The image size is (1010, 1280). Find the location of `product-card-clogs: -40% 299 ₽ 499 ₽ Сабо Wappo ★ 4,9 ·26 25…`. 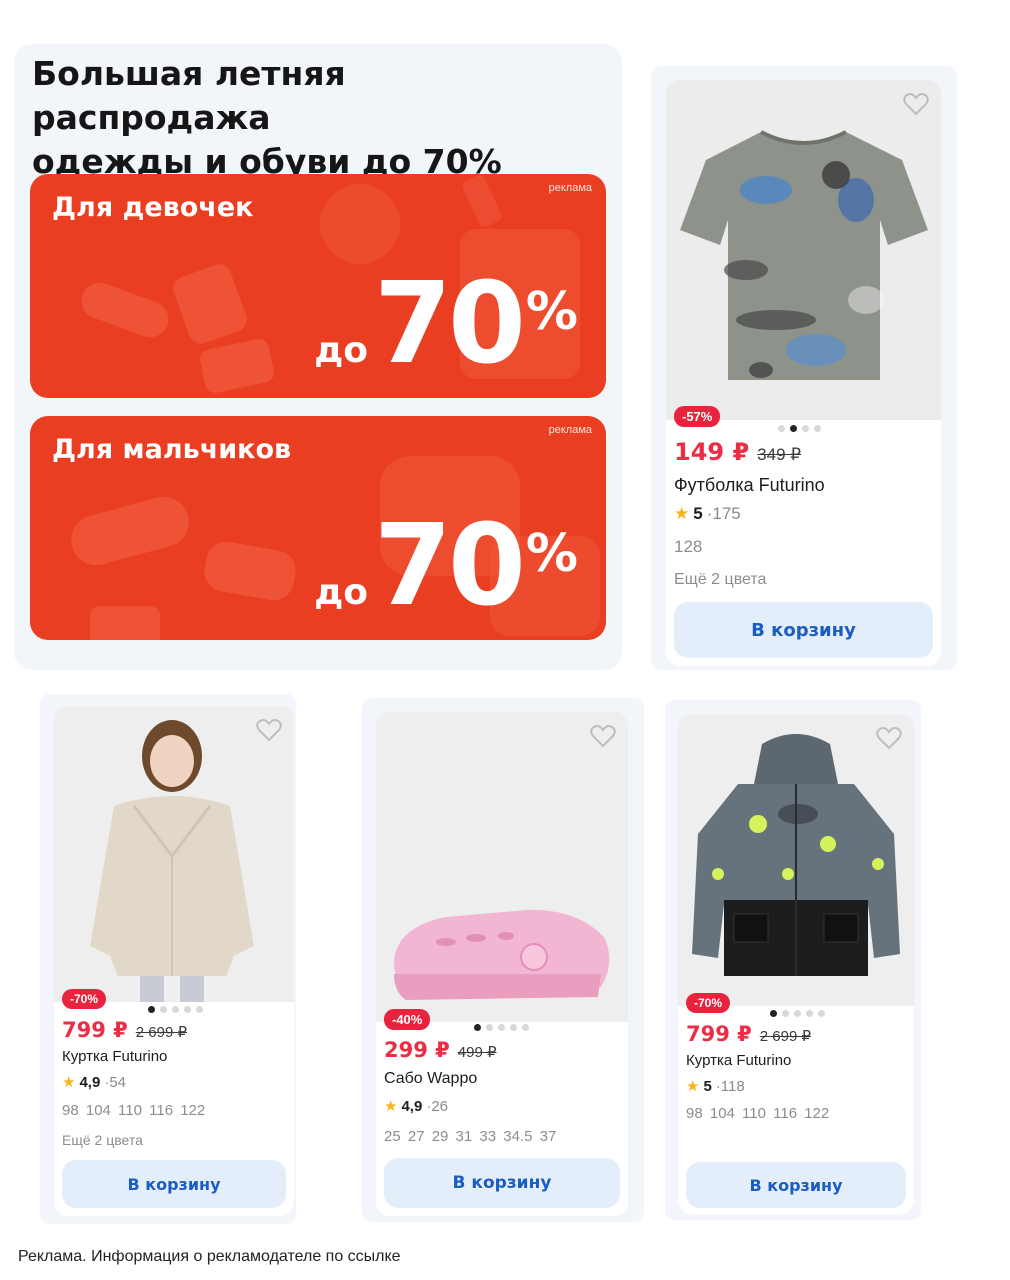

product-card-clogs: -40% 299 ₽ 499 ₽ Сабо Wappo ★ 4,9 ·26 25… is located at coordinates (502, 964).